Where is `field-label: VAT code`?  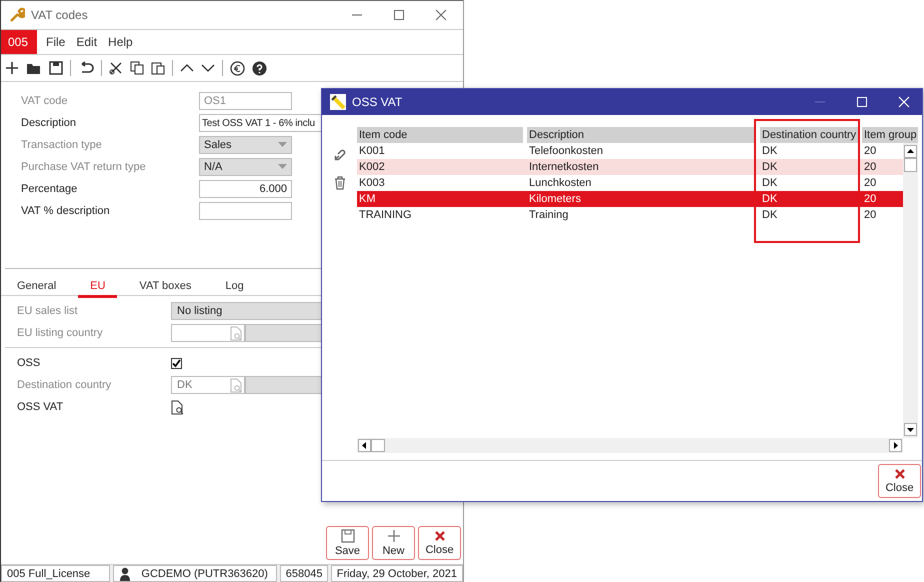
field-label: VAT code is located at coordinates (44, 101).